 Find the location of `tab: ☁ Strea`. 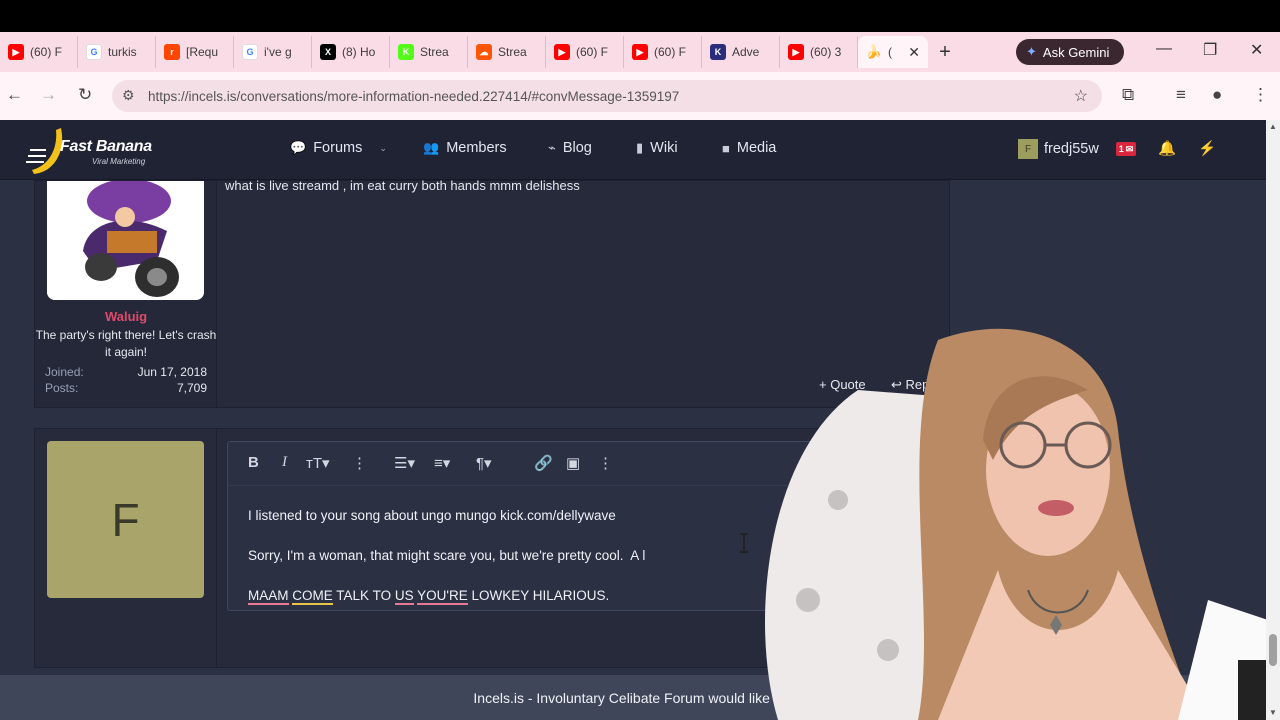

tab: ☁ Strea is located at coordinates (507, 52).